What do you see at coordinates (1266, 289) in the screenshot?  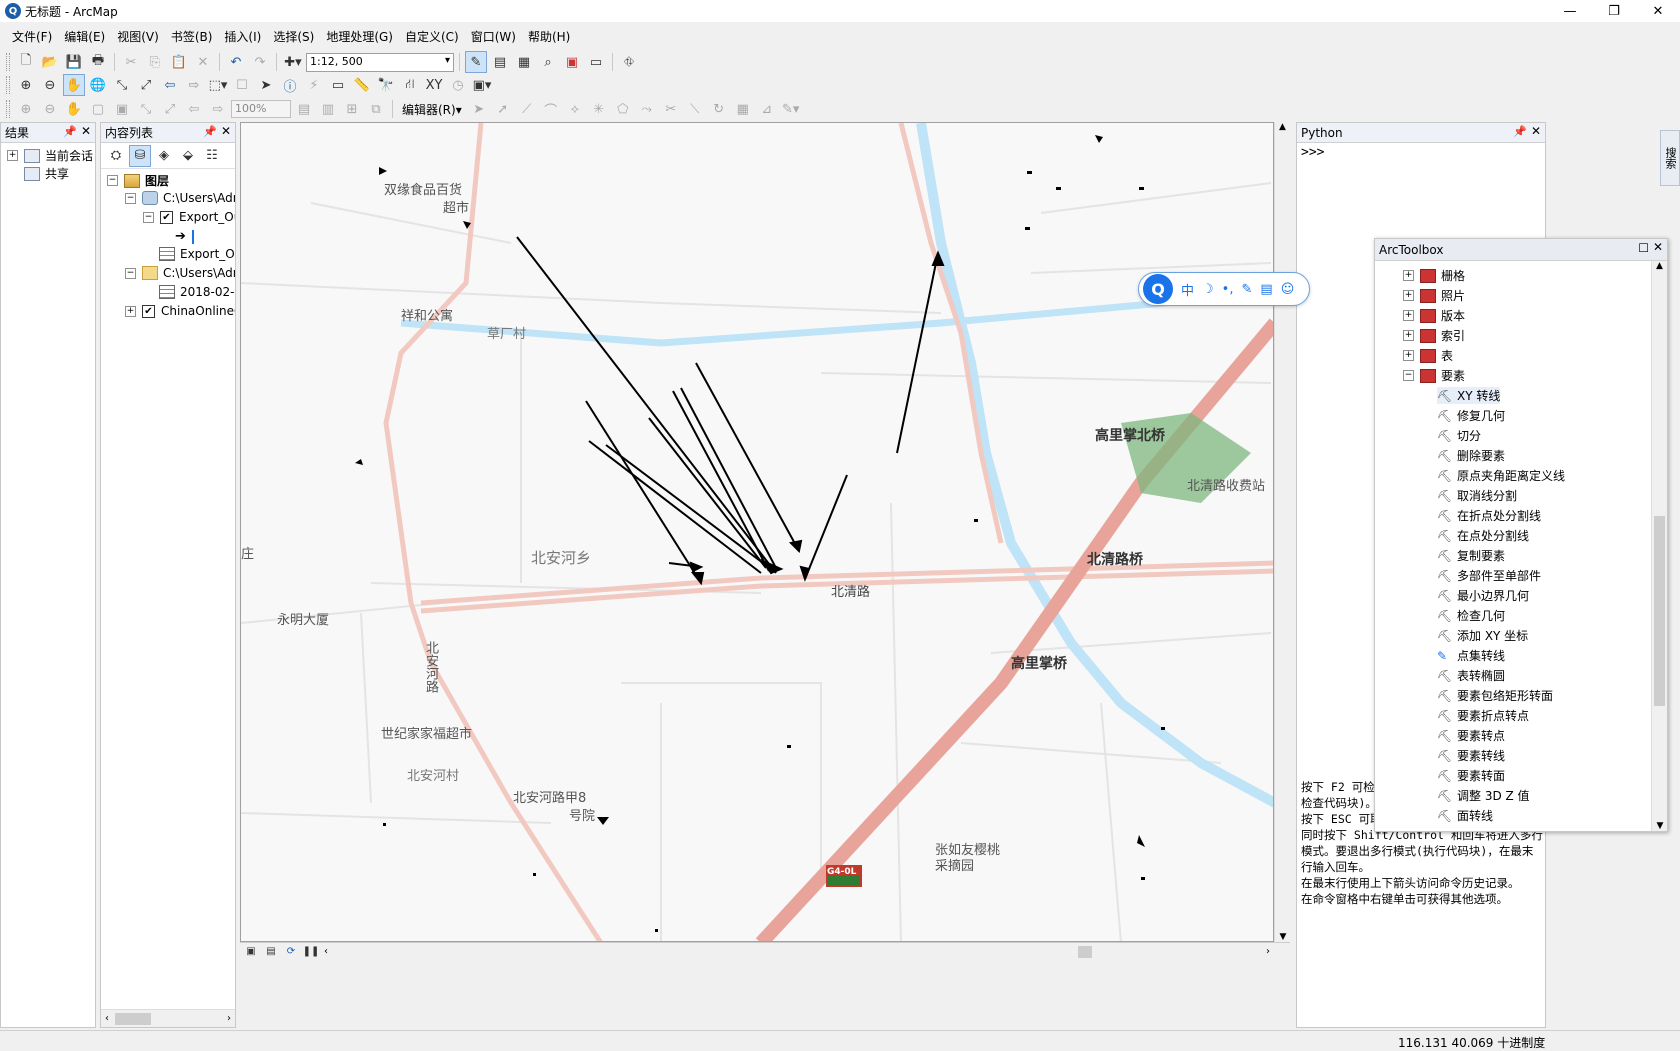 I see `clipboard-icon: ▤` at bounding box center [1266, 289].